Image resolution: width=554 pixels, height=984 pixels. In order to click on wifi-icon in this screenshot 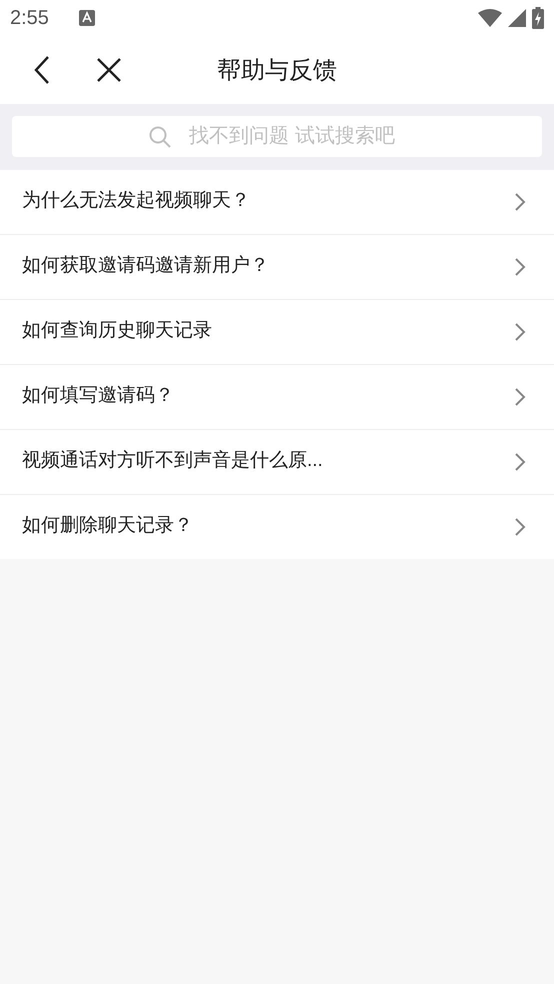, I will do `click(490, 18)`.